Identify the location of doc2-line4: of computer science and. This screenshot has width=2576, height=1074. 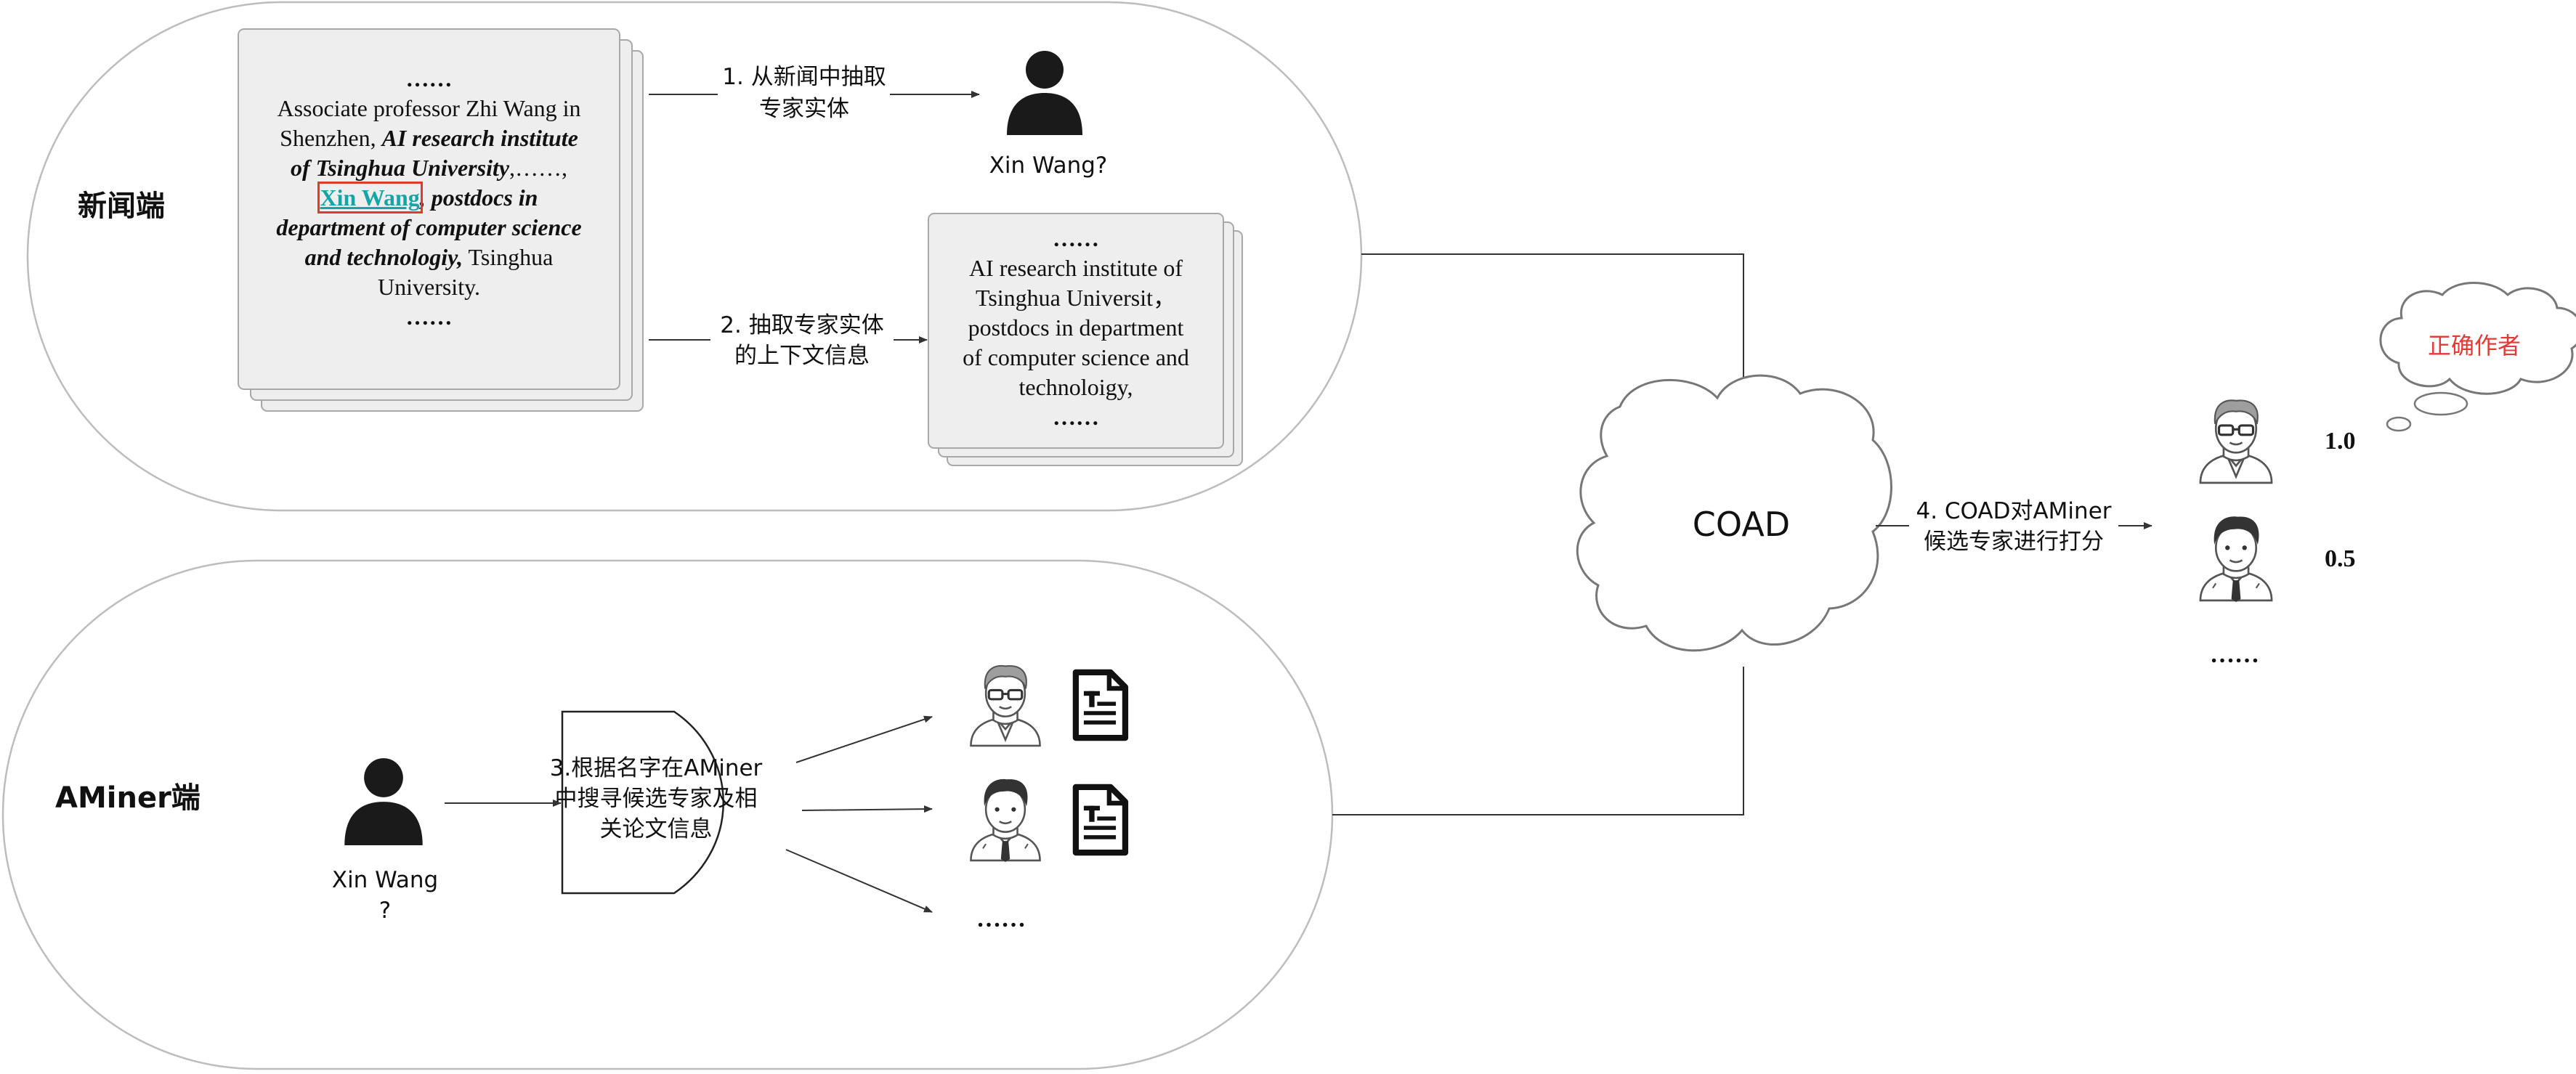
(1076, 357).